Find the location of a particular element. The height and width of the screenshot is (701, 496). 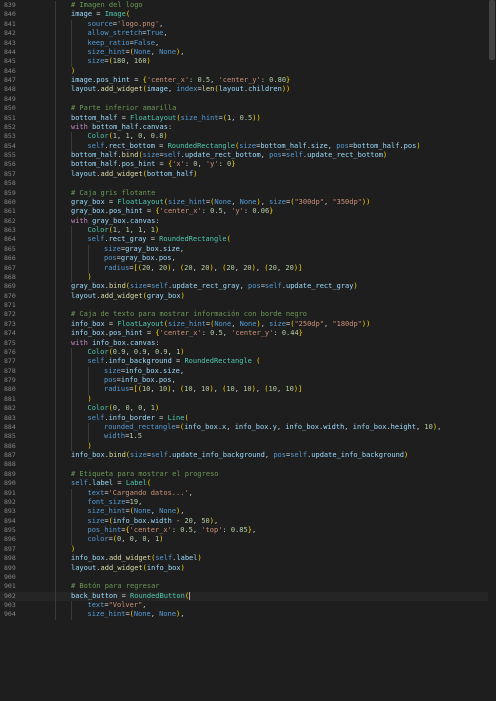

code-line: 871 is located at coordinates (244, 306).